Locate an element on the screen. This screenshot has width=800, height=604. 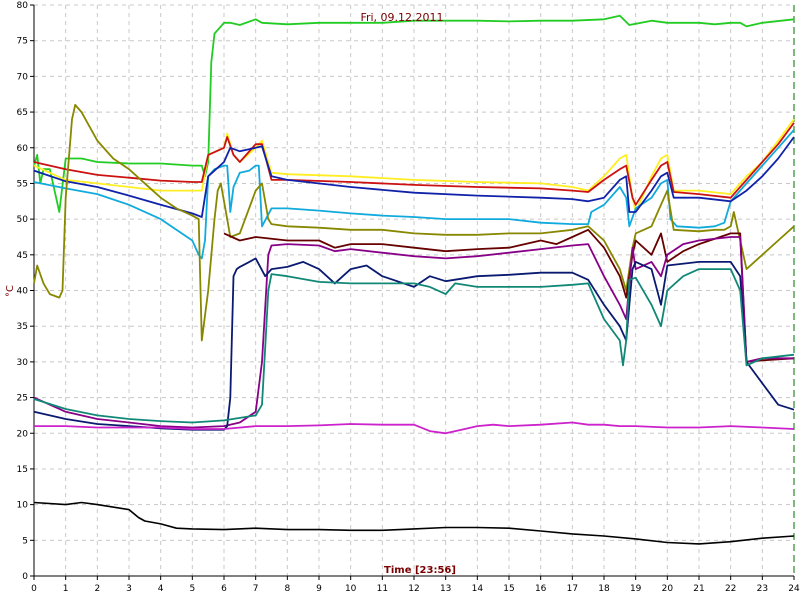
y-tick-label: 35 is located at coordinates (22, 327).